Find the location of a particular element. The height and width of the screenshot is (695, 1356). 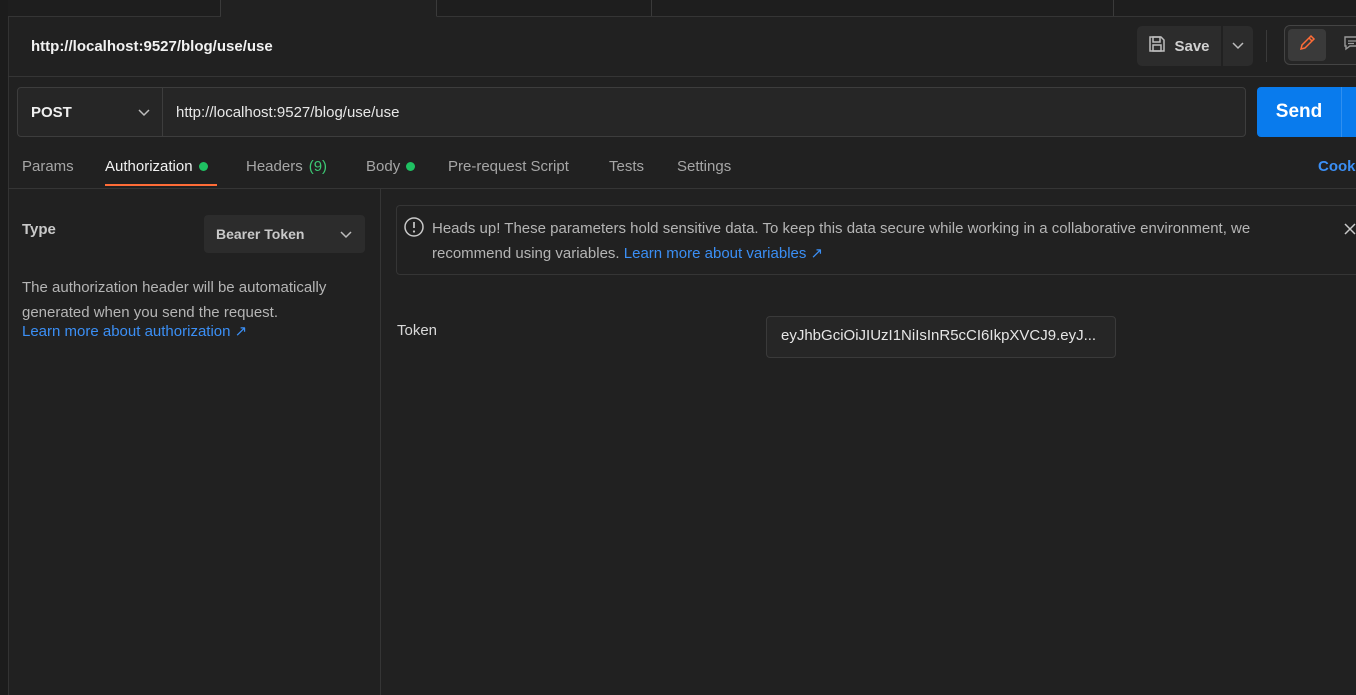

close-icon is located at coordinates (1349, 229).